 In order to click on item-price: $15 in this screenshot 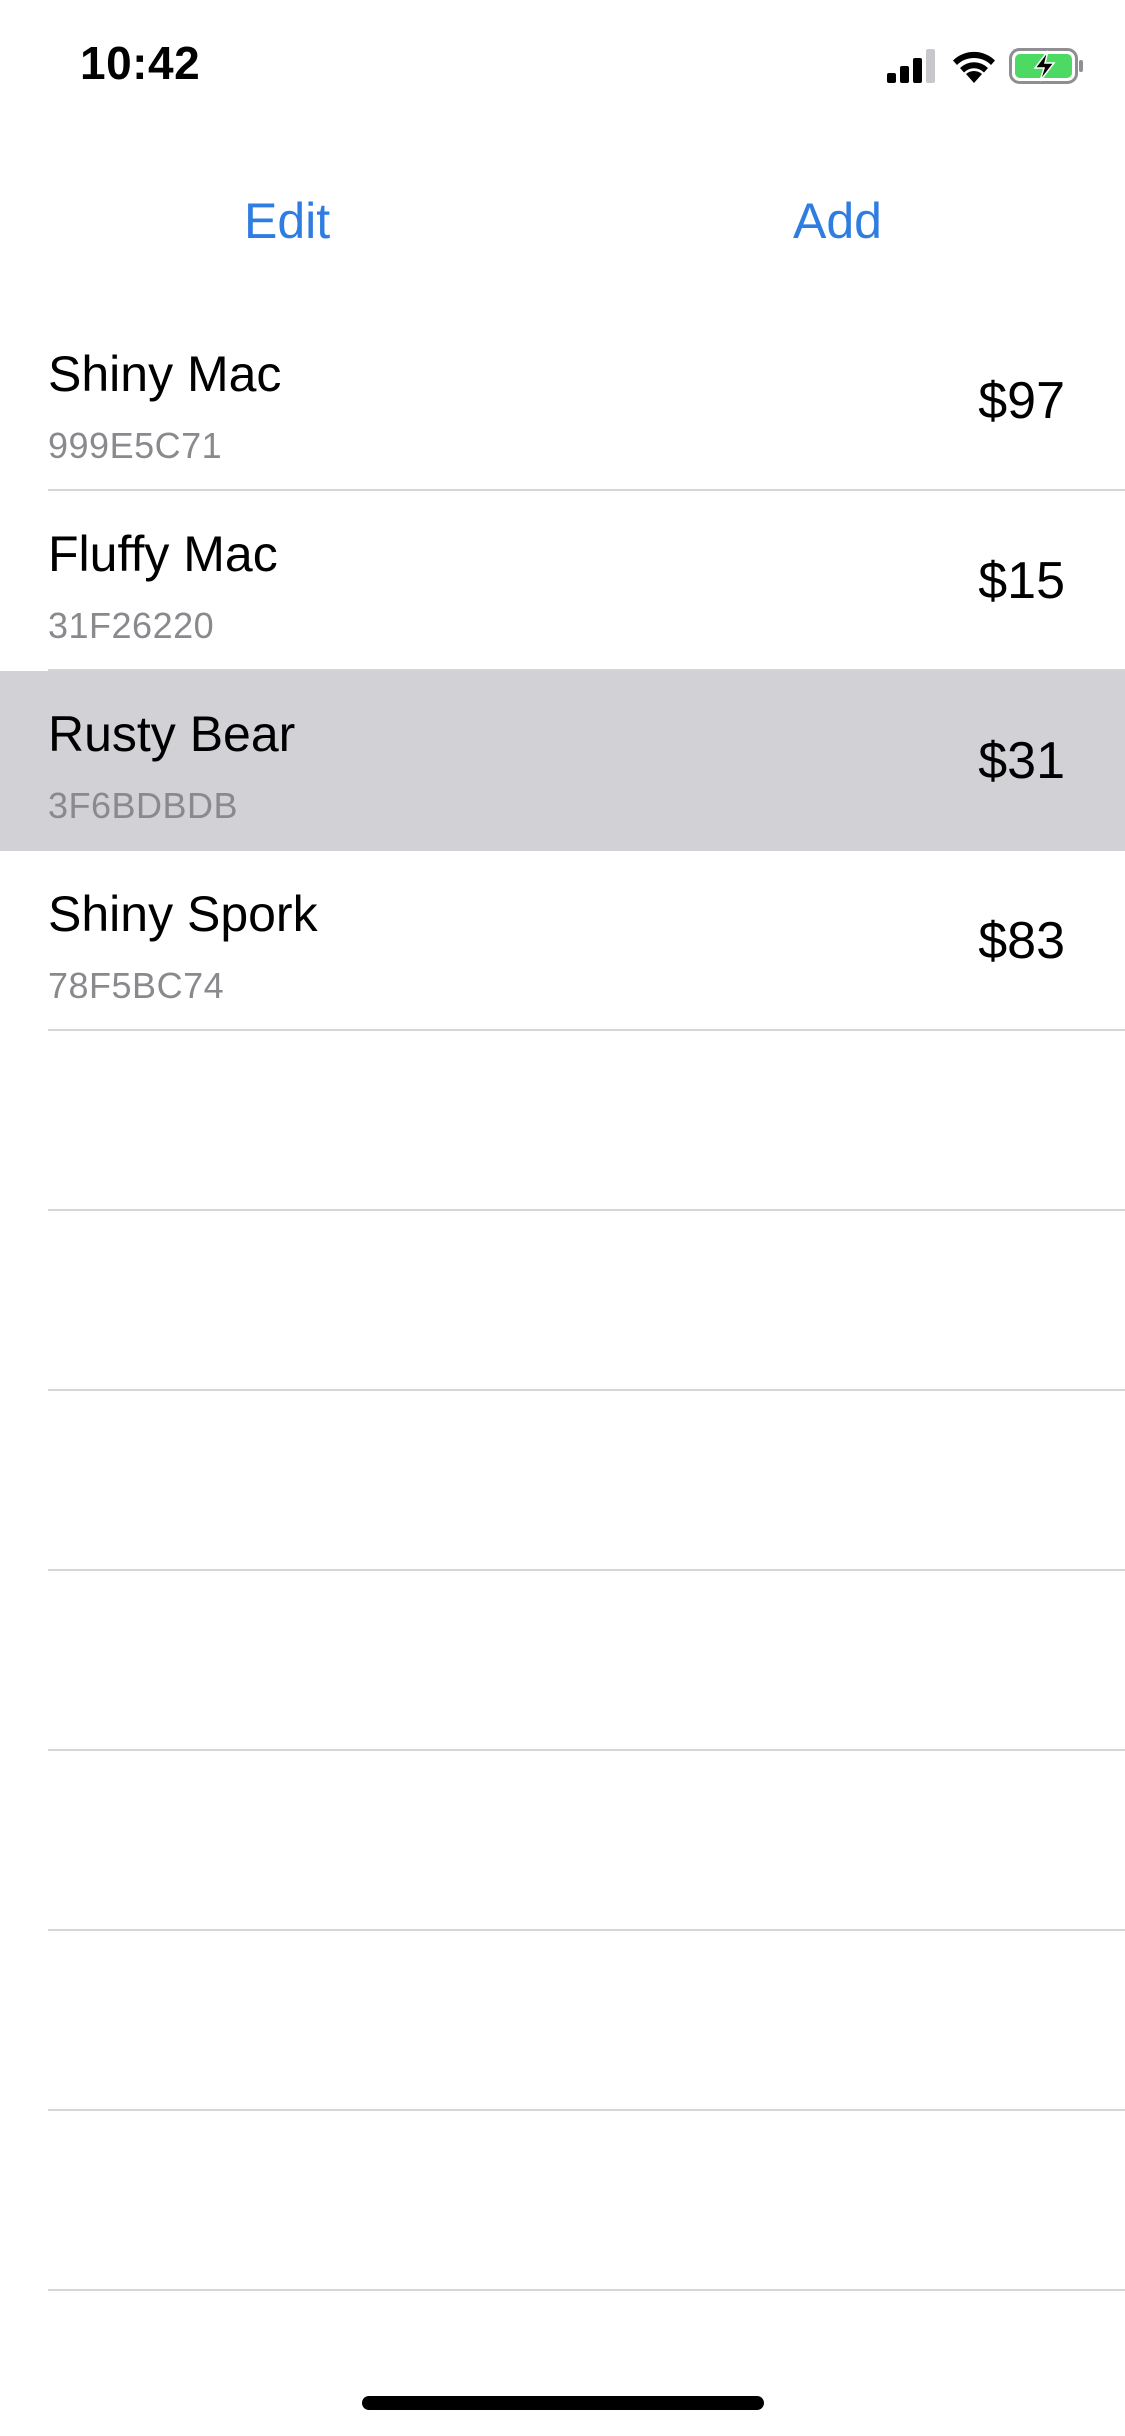, I will do `click(1021, 581)`.